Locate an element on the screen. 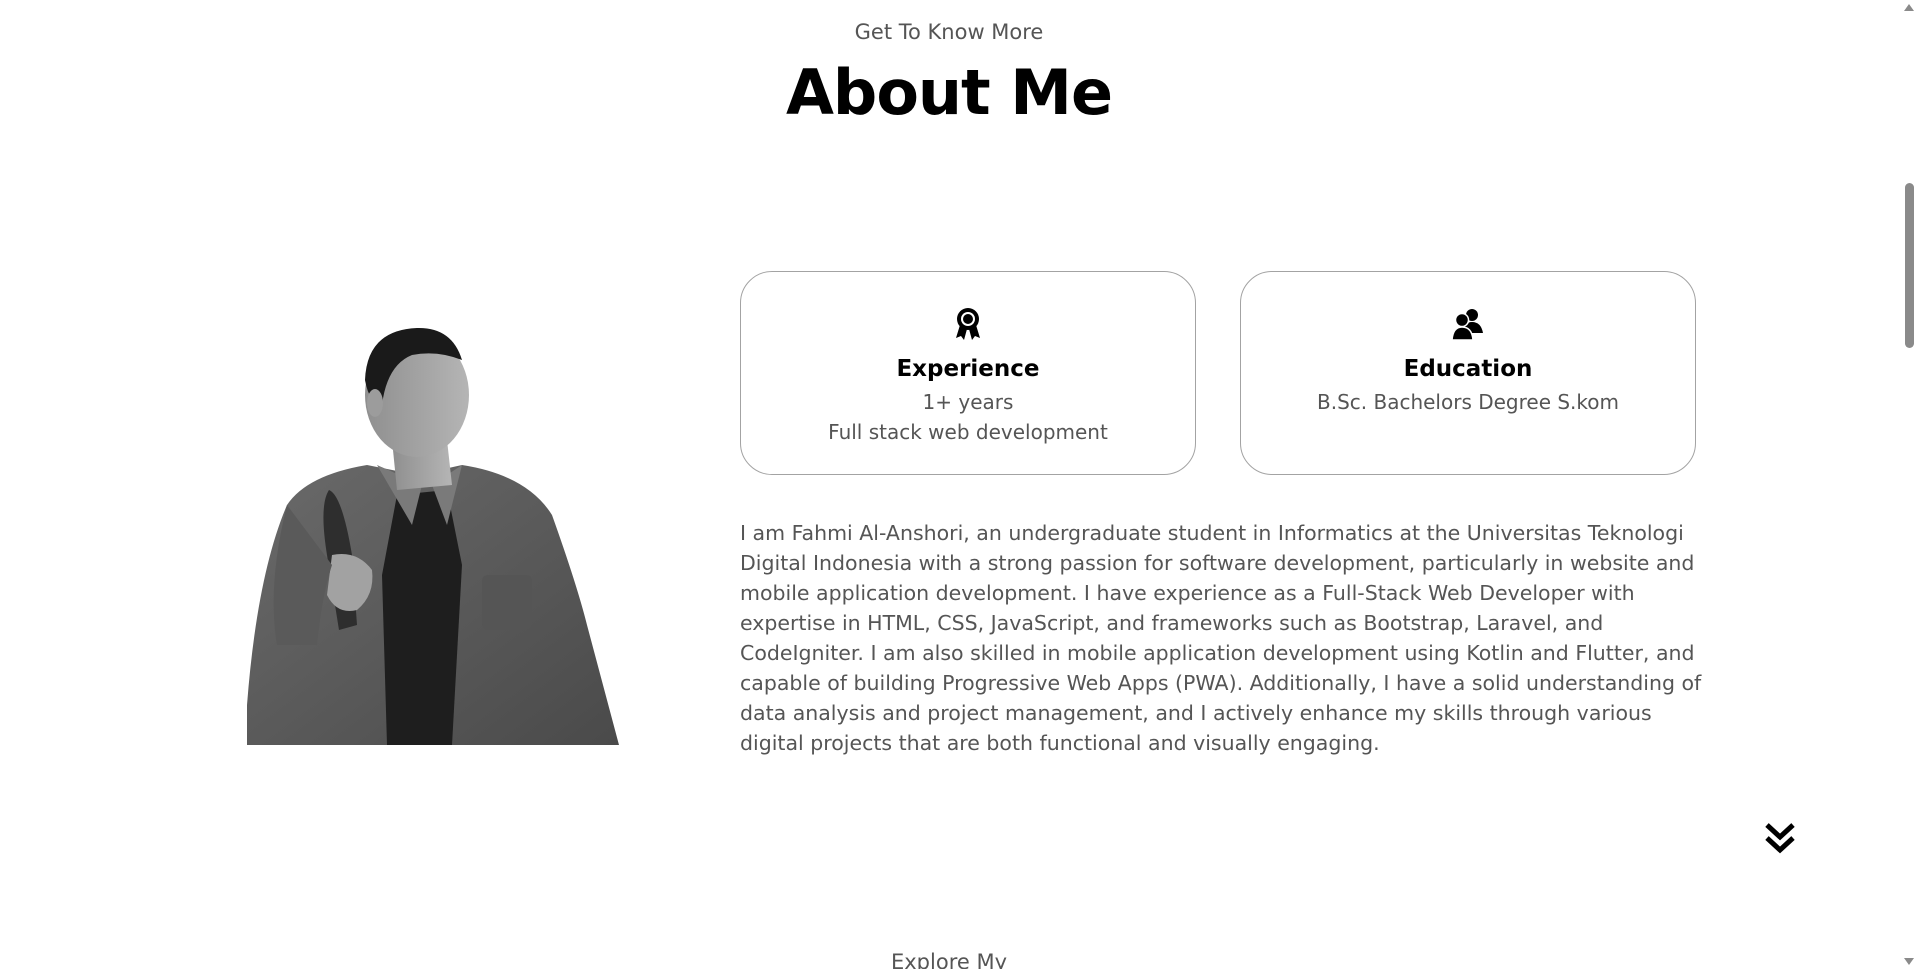  section-title: About Me is located at coordinates (949, 92).